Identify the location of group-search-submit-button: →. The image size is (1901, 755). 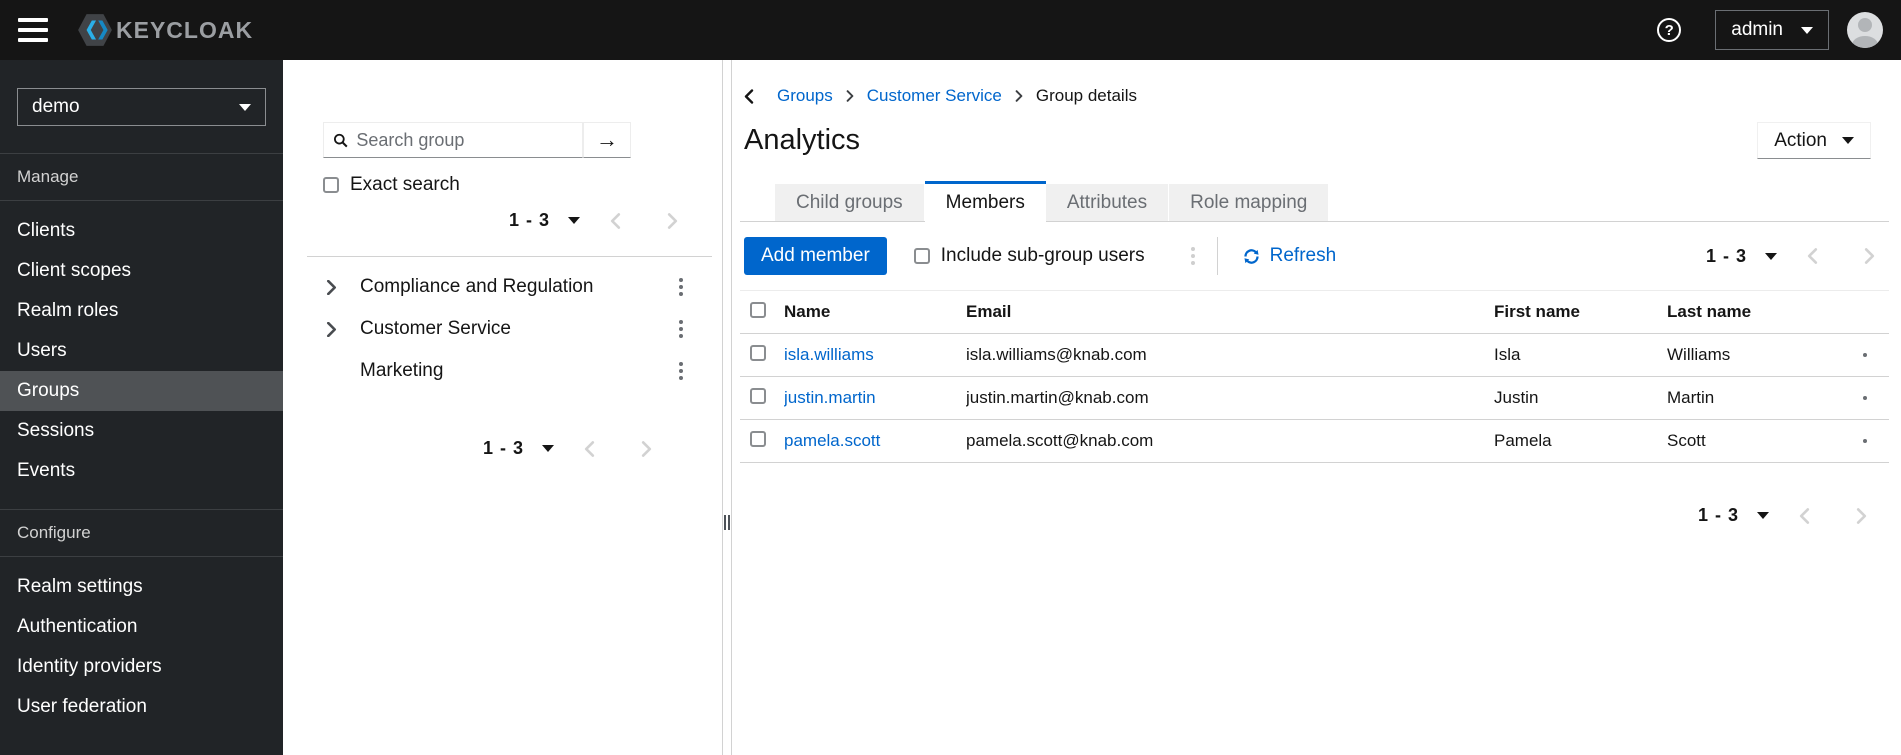
(607, 140).